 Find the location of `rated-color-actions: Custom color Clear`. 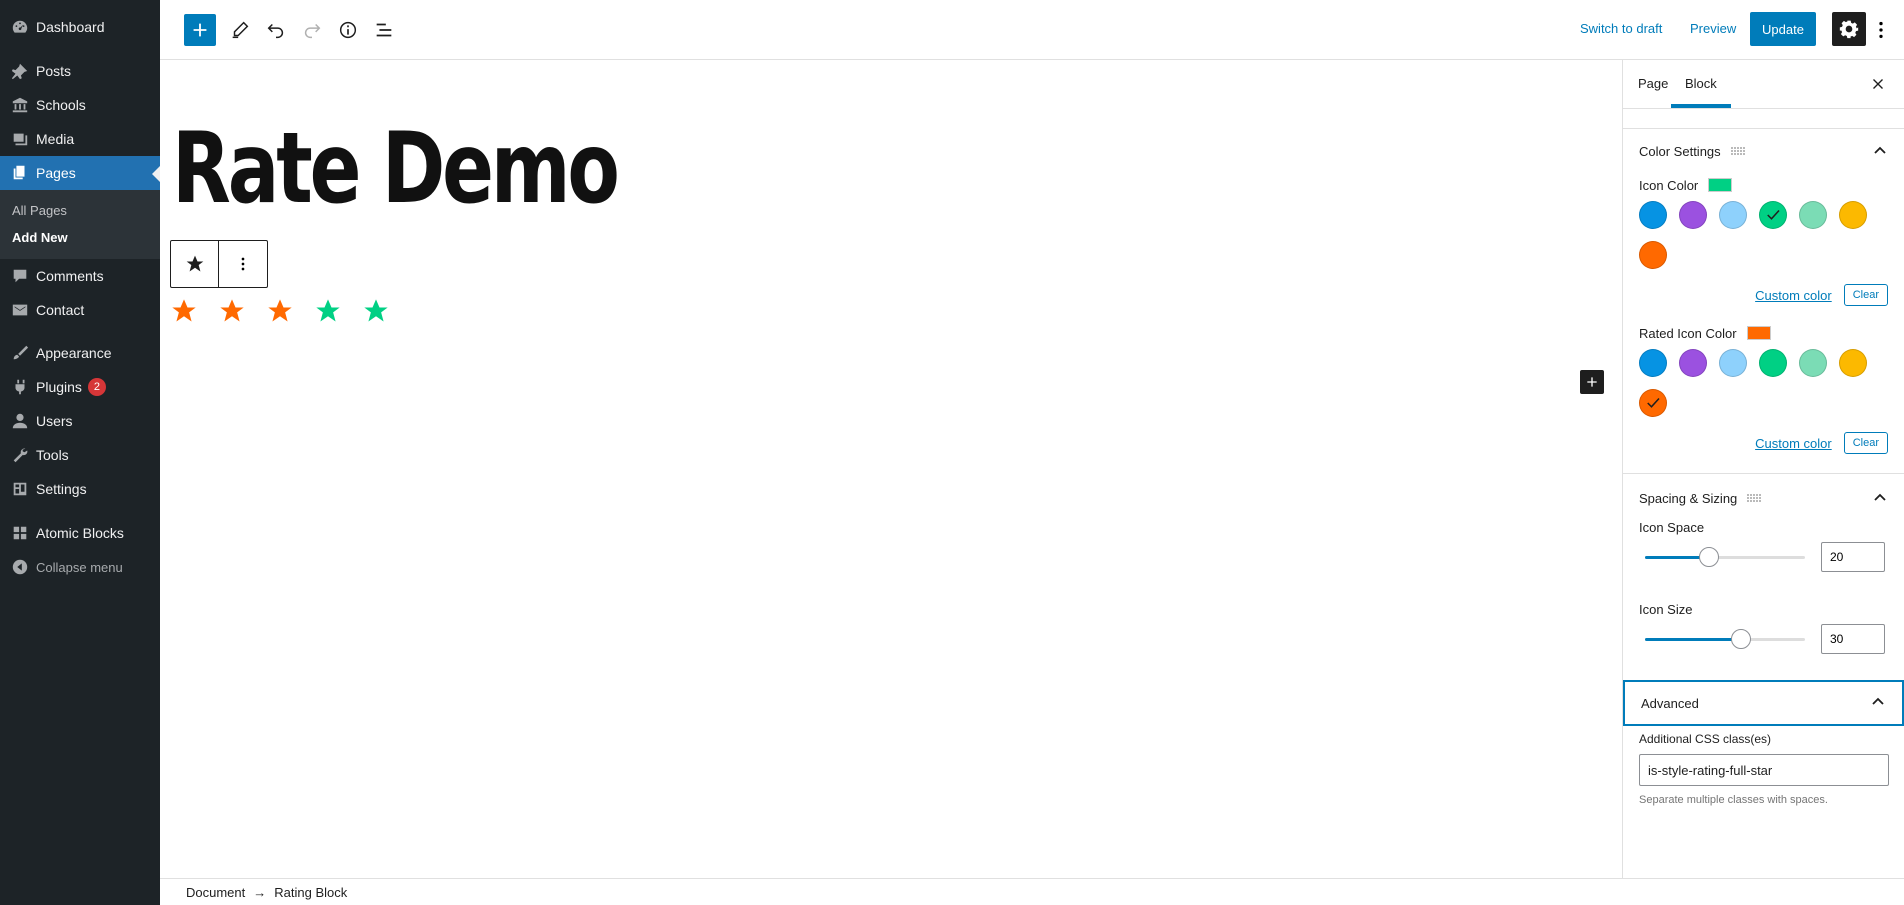

rated-color-actions: Custom color Clear is located at coordinates (1763, 443).